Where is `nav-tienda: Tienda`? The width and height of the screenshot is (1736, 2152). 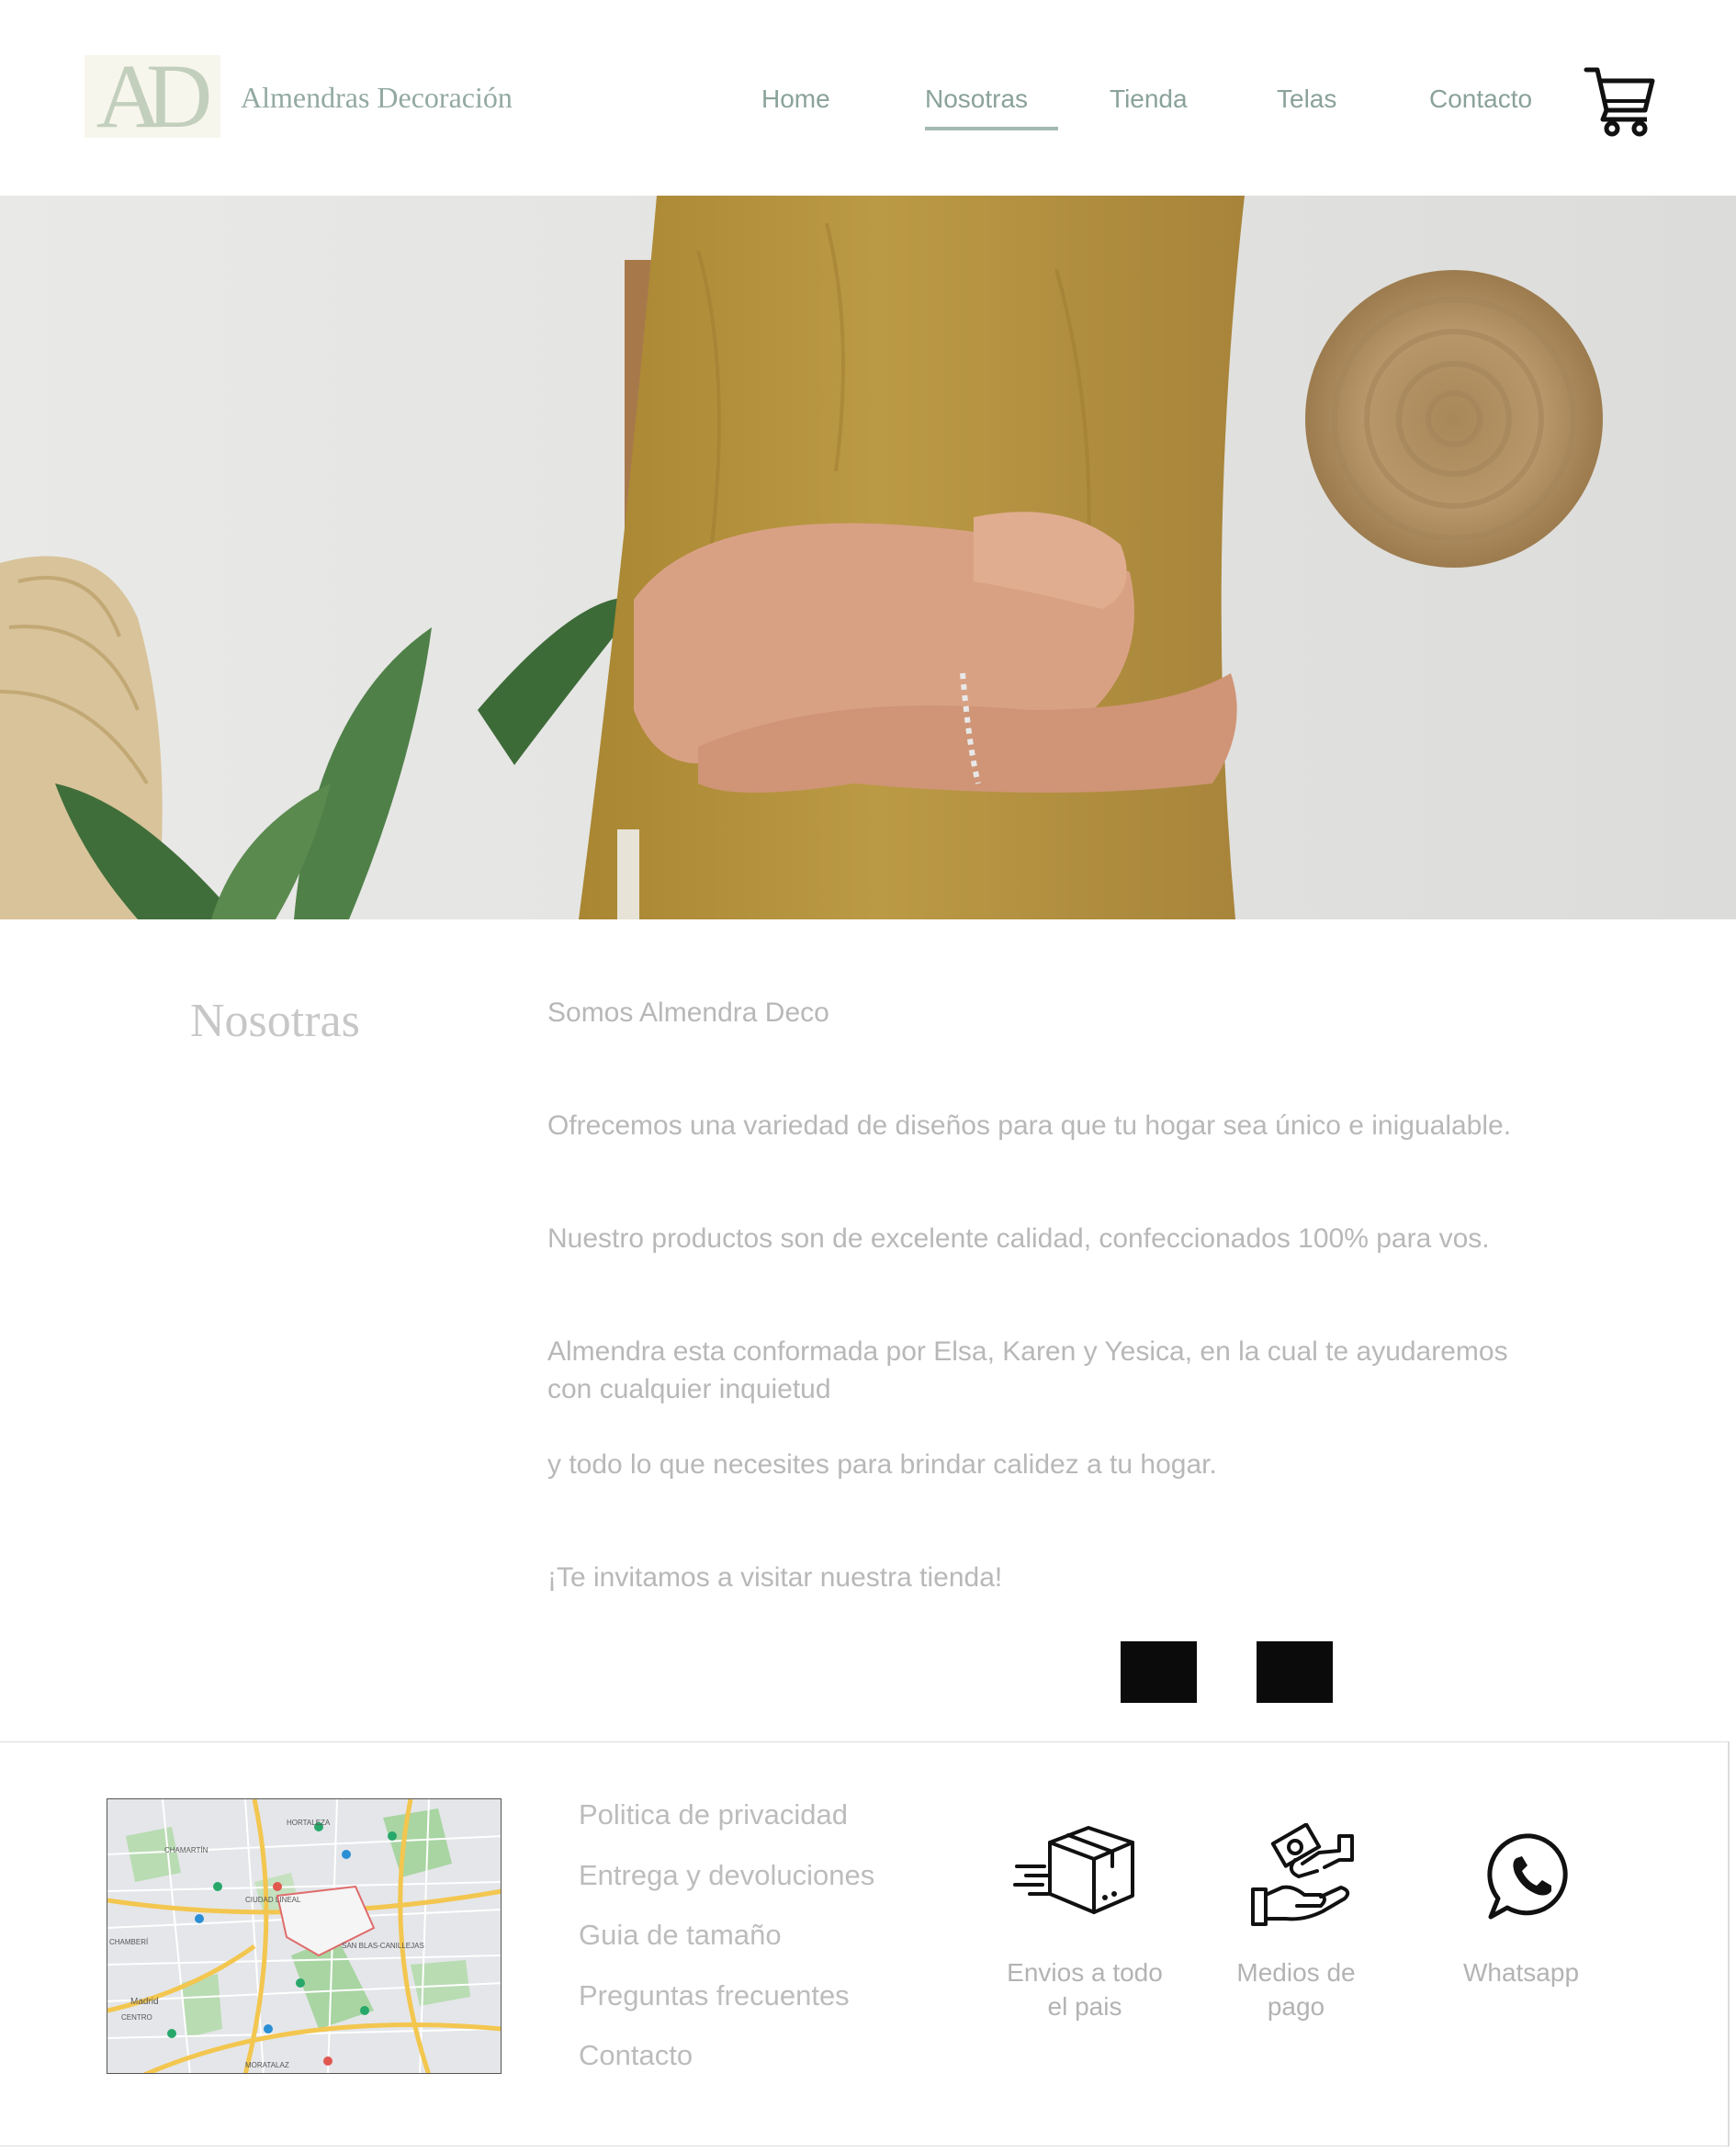 nav-tienda: Tienda is located at coordinates (1149, 100).